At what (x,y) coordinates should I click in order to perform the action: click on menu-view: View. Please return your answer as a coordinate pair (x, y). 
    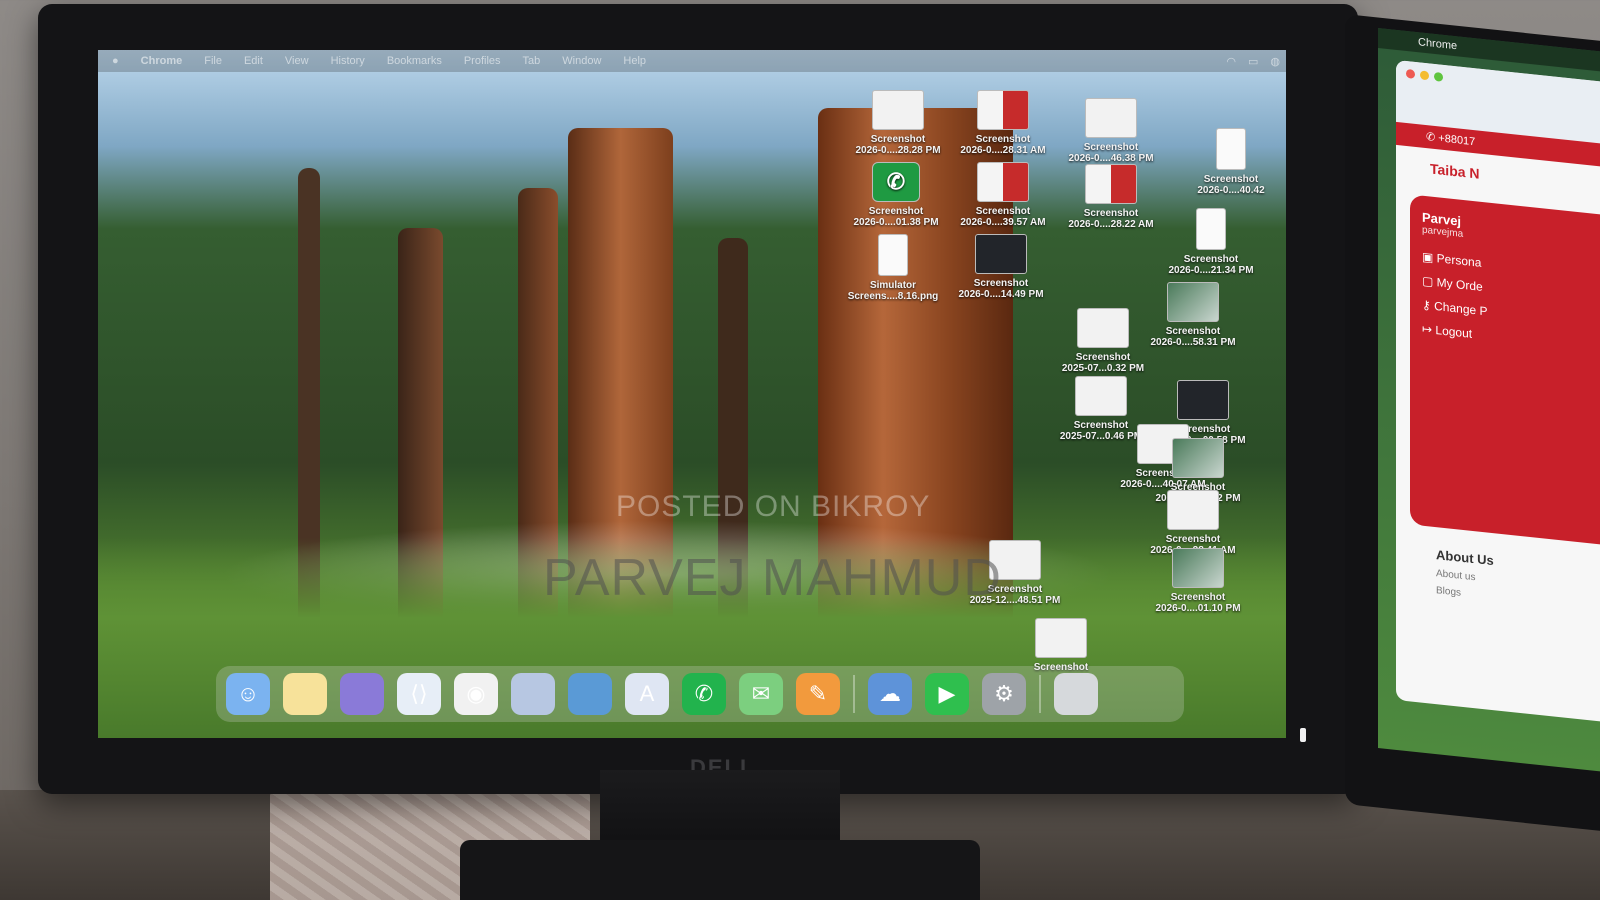
    Looking at the image, I should click on (297, 61).